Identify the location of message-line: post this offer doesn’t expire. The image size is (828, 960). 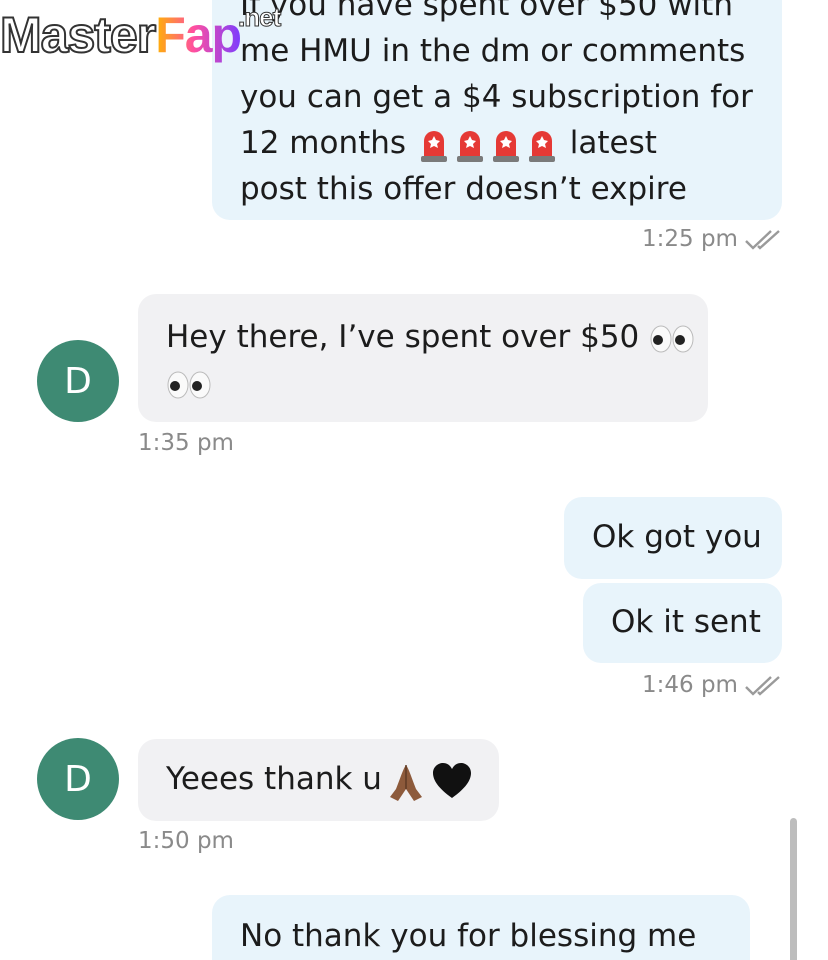
(463, 189).